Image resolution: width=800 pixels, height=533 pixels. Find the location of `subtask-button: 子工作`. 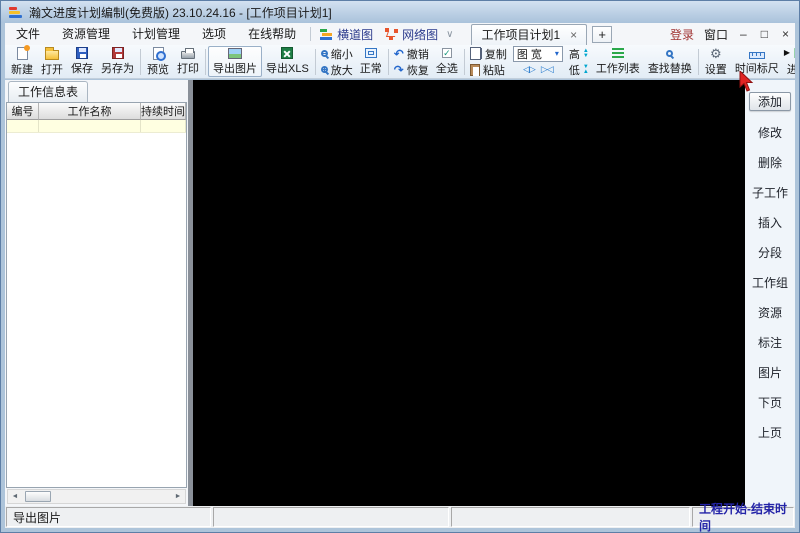

subtask-button: 子工作 is located at coordinates (770, 192).